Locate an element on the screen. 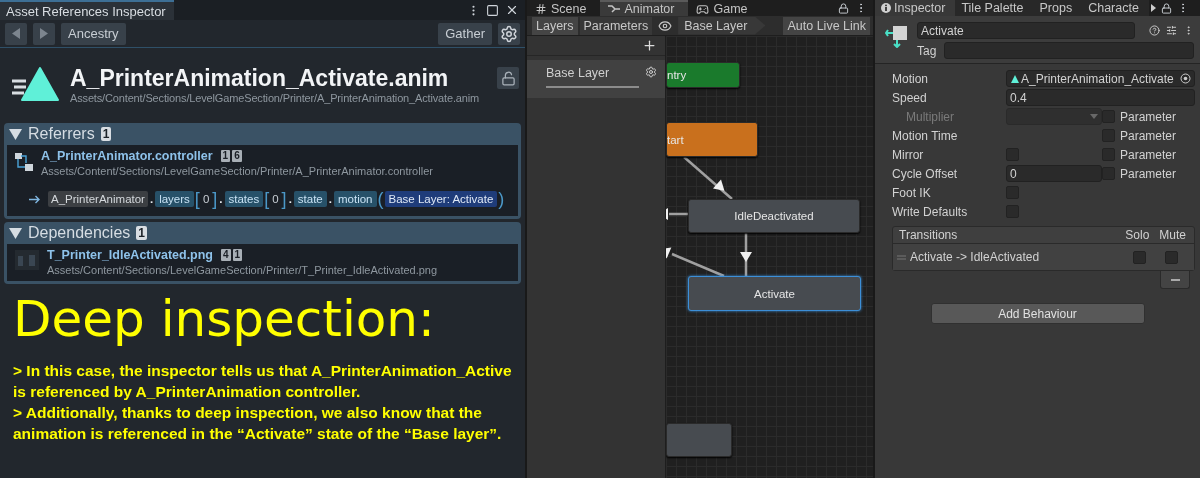  back-icon is located at coordinates (16, 33).